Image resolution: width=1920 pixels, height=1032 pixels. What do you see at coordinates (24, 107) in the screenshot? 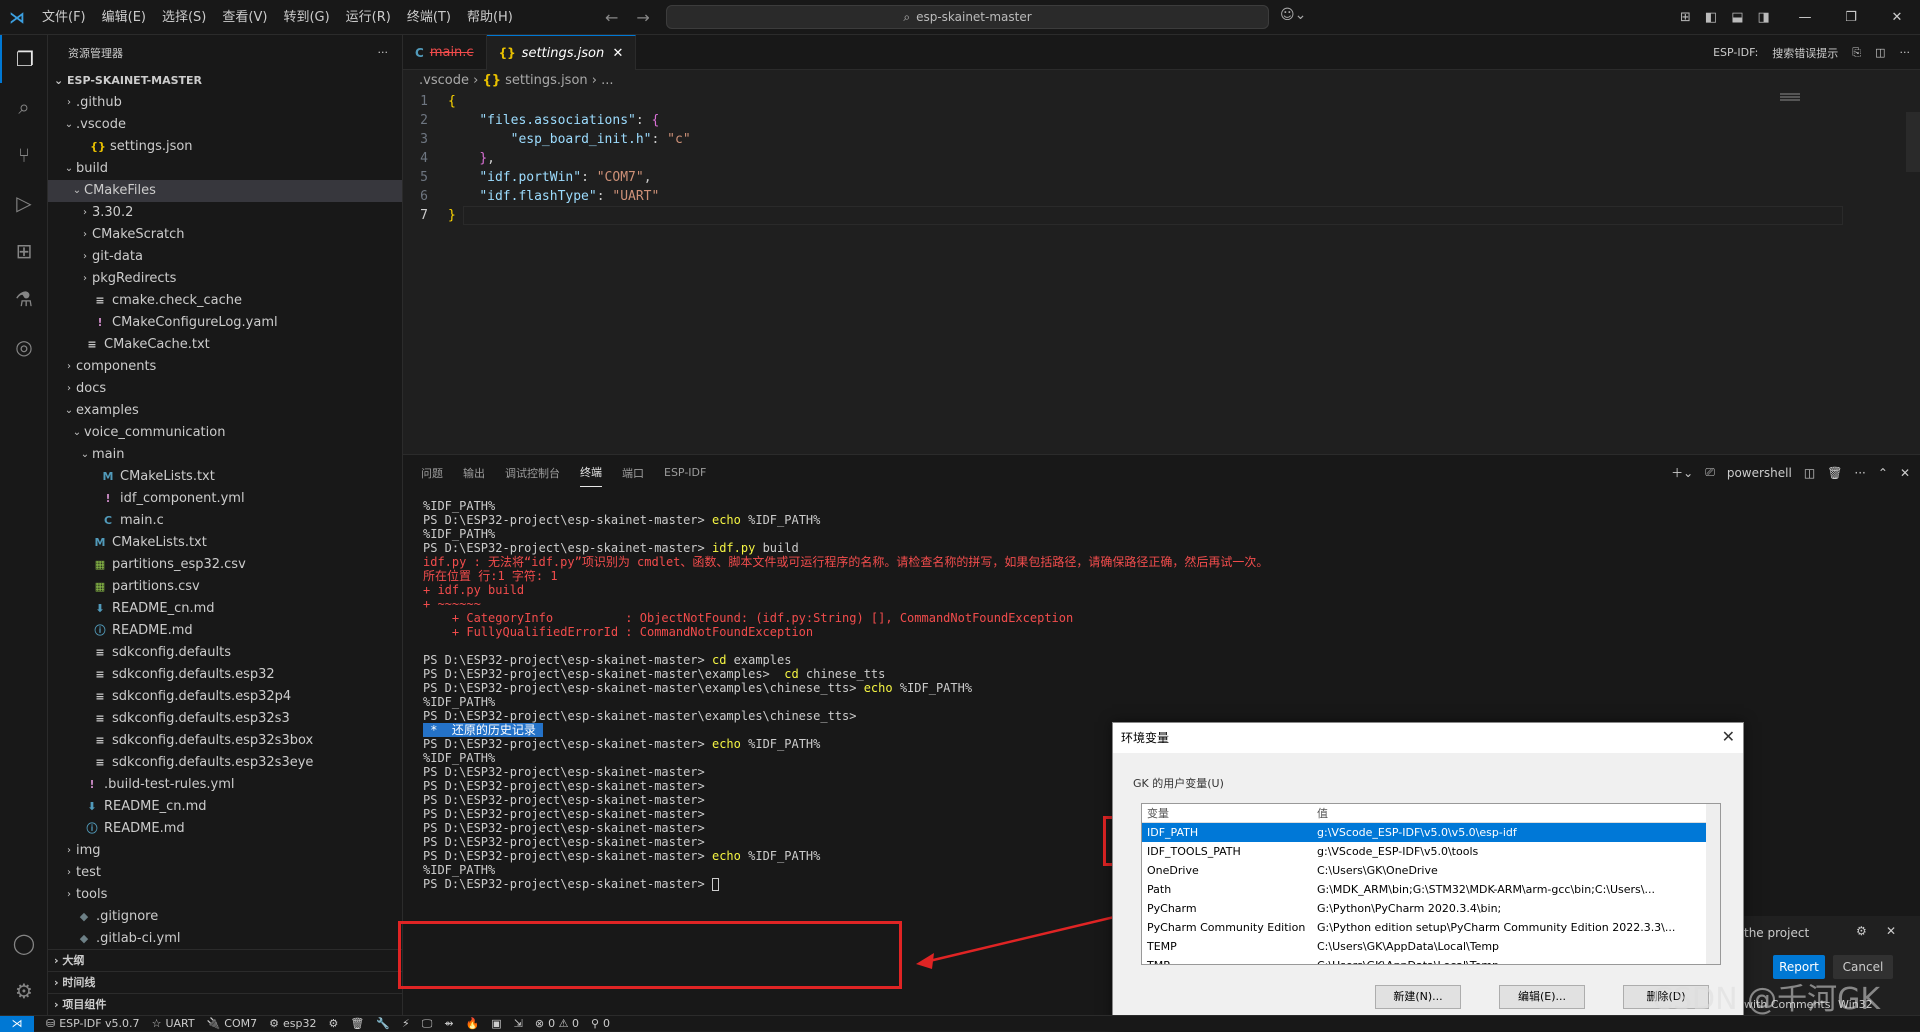
I see `search-view-icon: ⌕` at bounding box center [24, 107].